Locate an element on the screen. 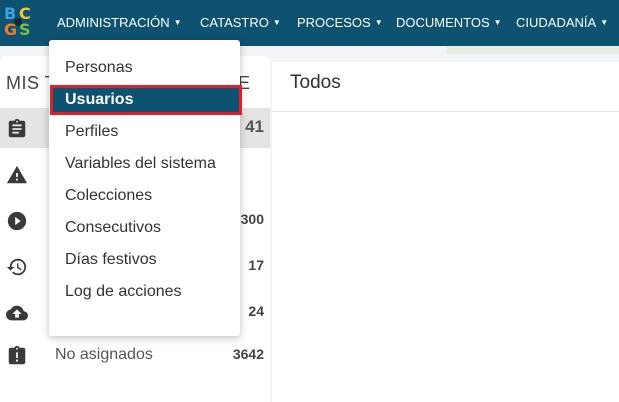  cloud-upload-icon is located at coordinates (17, 313).